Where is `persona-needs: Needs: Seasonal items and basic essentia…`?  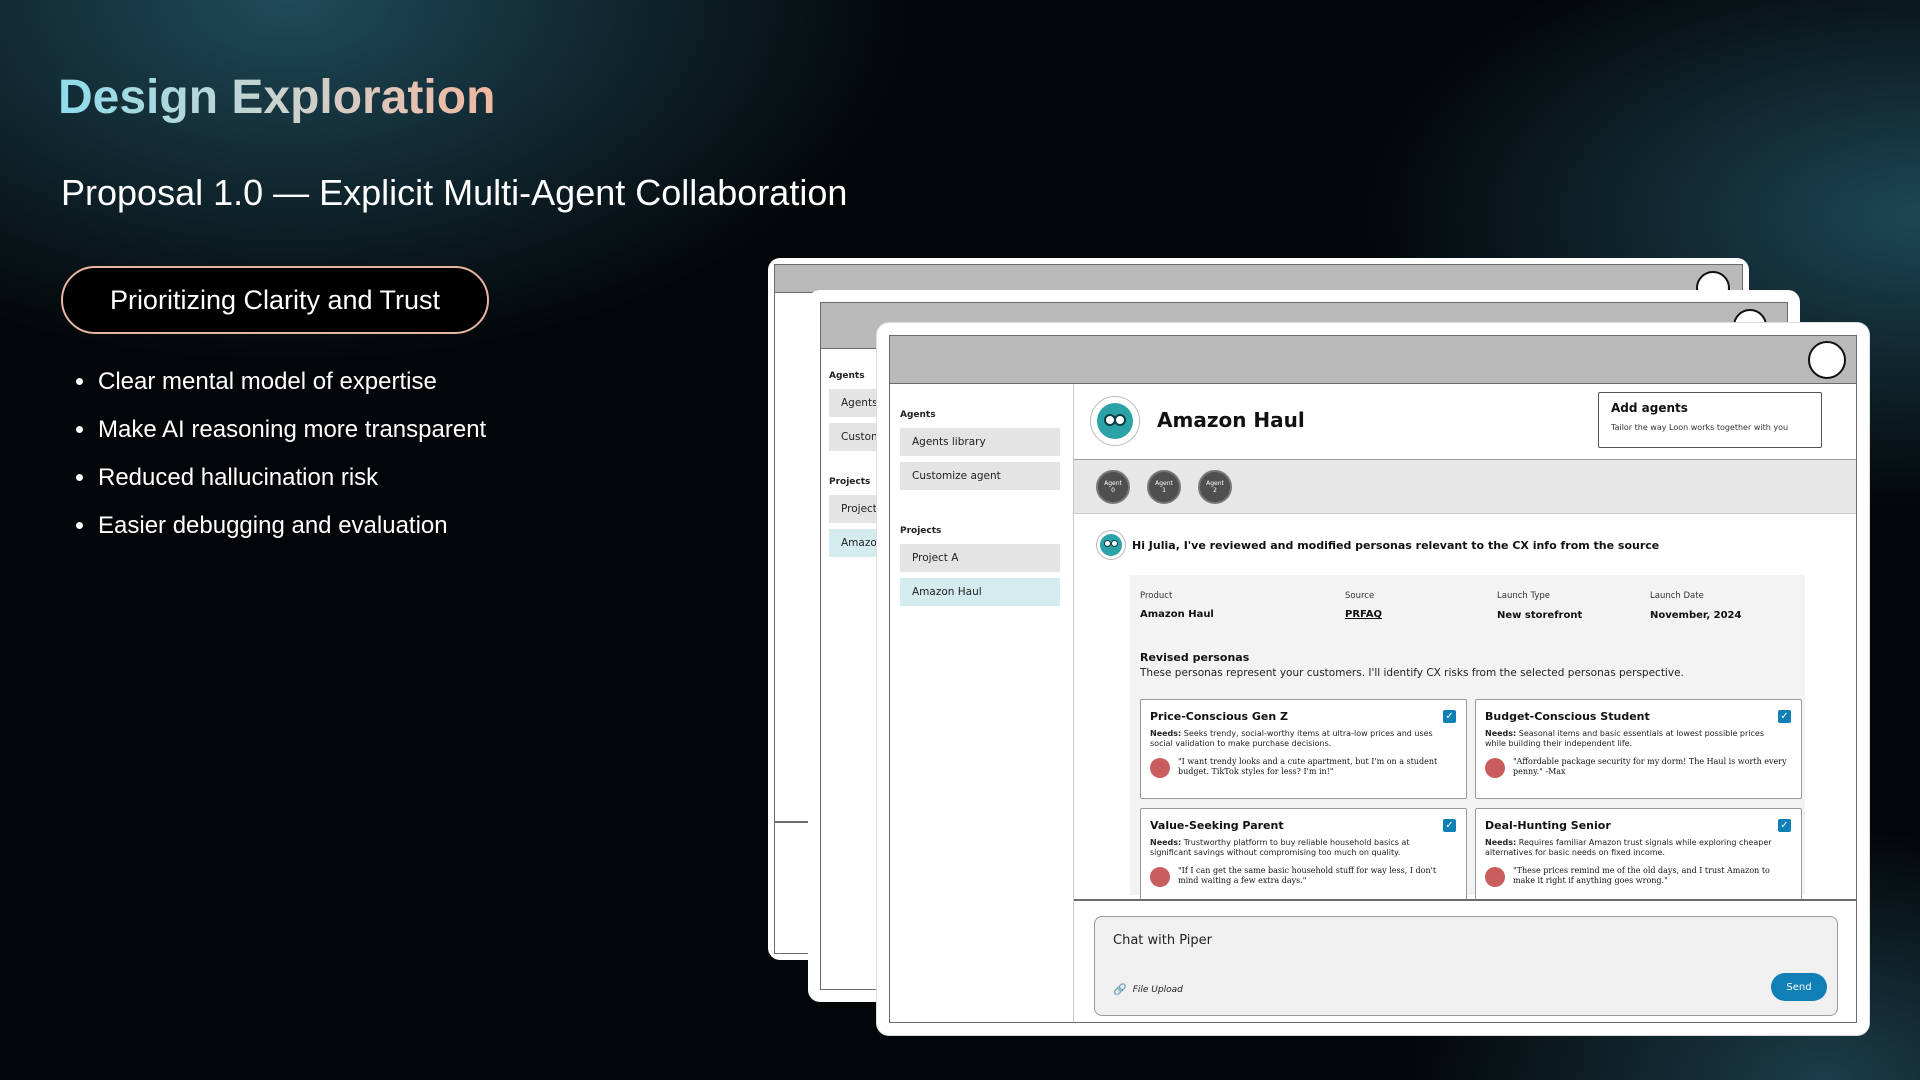
persona-needs: Needs: Seasonal items and basic essentia… is located at coordinates (1625, 738).